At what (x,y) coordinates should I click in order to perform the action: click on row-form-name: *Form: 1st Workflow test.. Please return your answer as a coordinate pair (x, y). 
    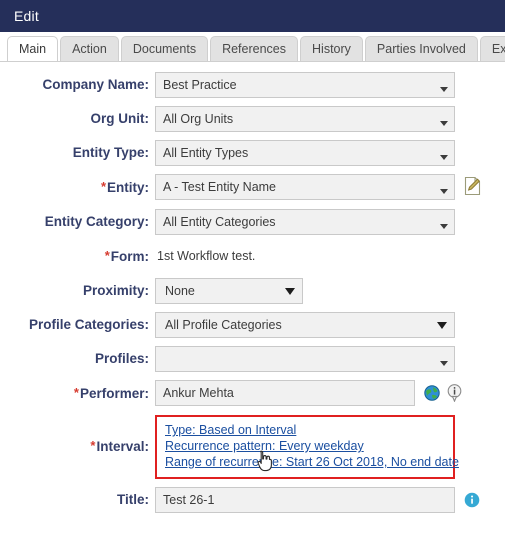
    Looking at the image, I should click on (252, 256).